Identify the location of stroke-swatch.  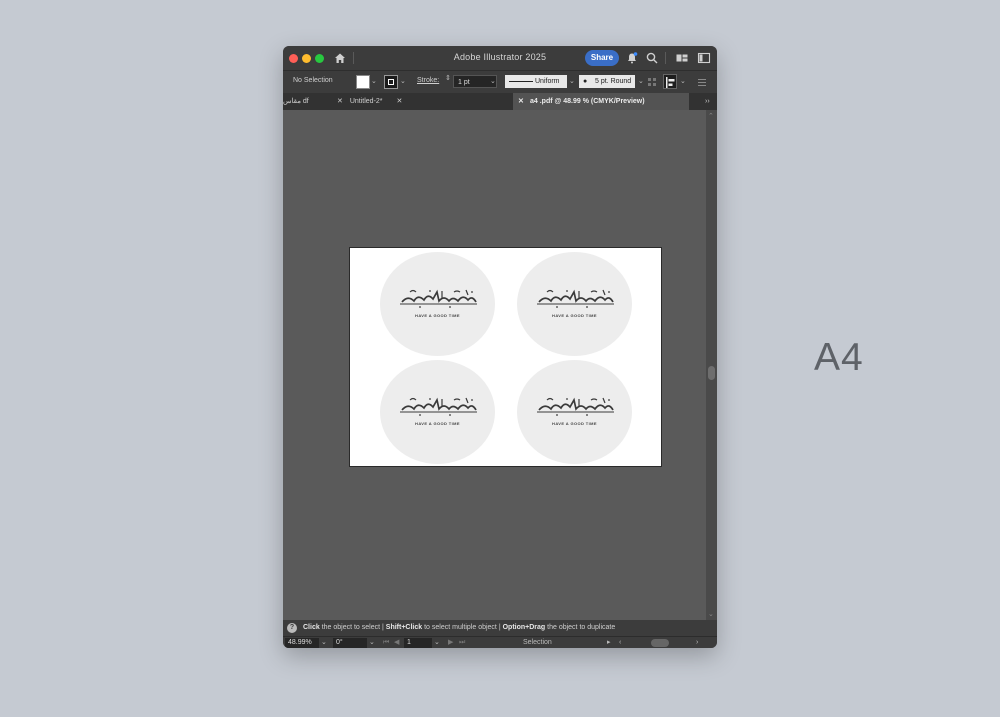
(391, 82).